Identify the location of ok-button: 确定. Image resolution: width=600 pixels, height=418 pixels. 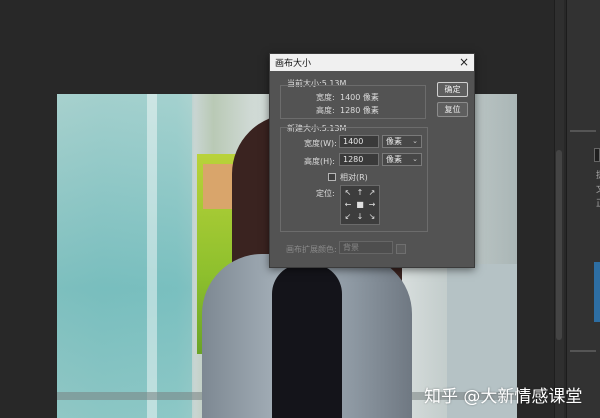
(452, 89).